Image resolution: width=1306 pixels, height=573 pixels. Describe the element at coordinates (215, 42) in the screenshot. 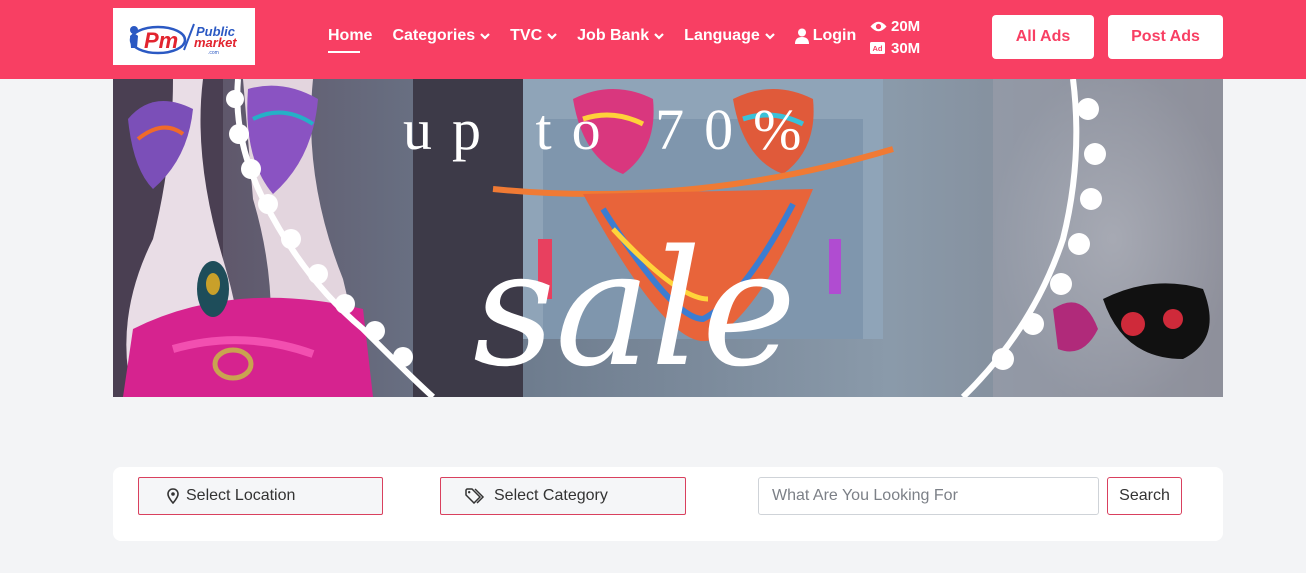

I see `logo-word-secondary: market` at that location.